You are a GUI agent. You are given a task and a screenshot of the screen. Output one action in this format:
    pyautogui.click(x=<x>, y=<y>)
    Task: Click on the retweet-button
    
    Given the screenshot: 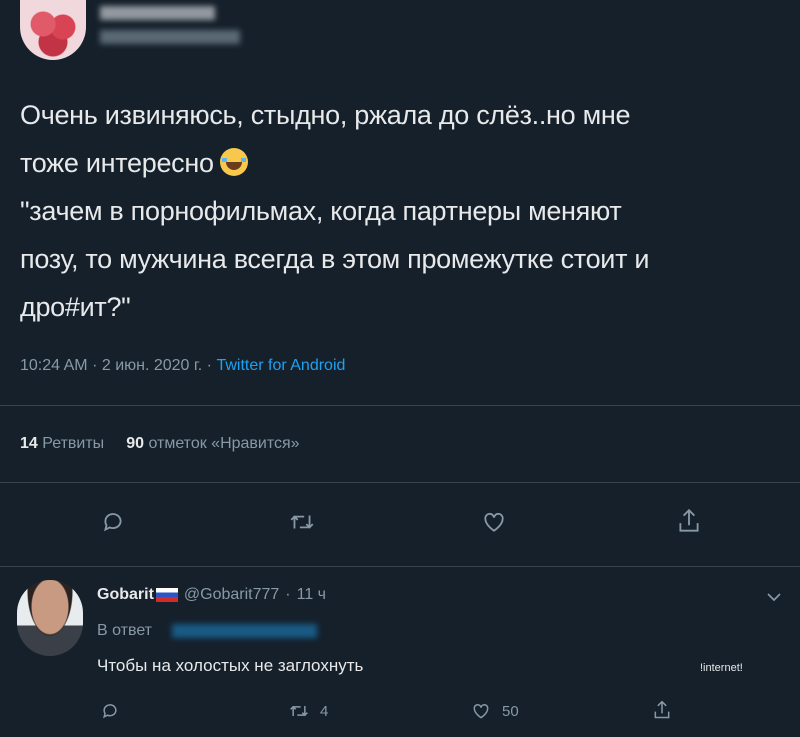 What is the action you would take?
    pyautogui.click(x=302, y=522)
    